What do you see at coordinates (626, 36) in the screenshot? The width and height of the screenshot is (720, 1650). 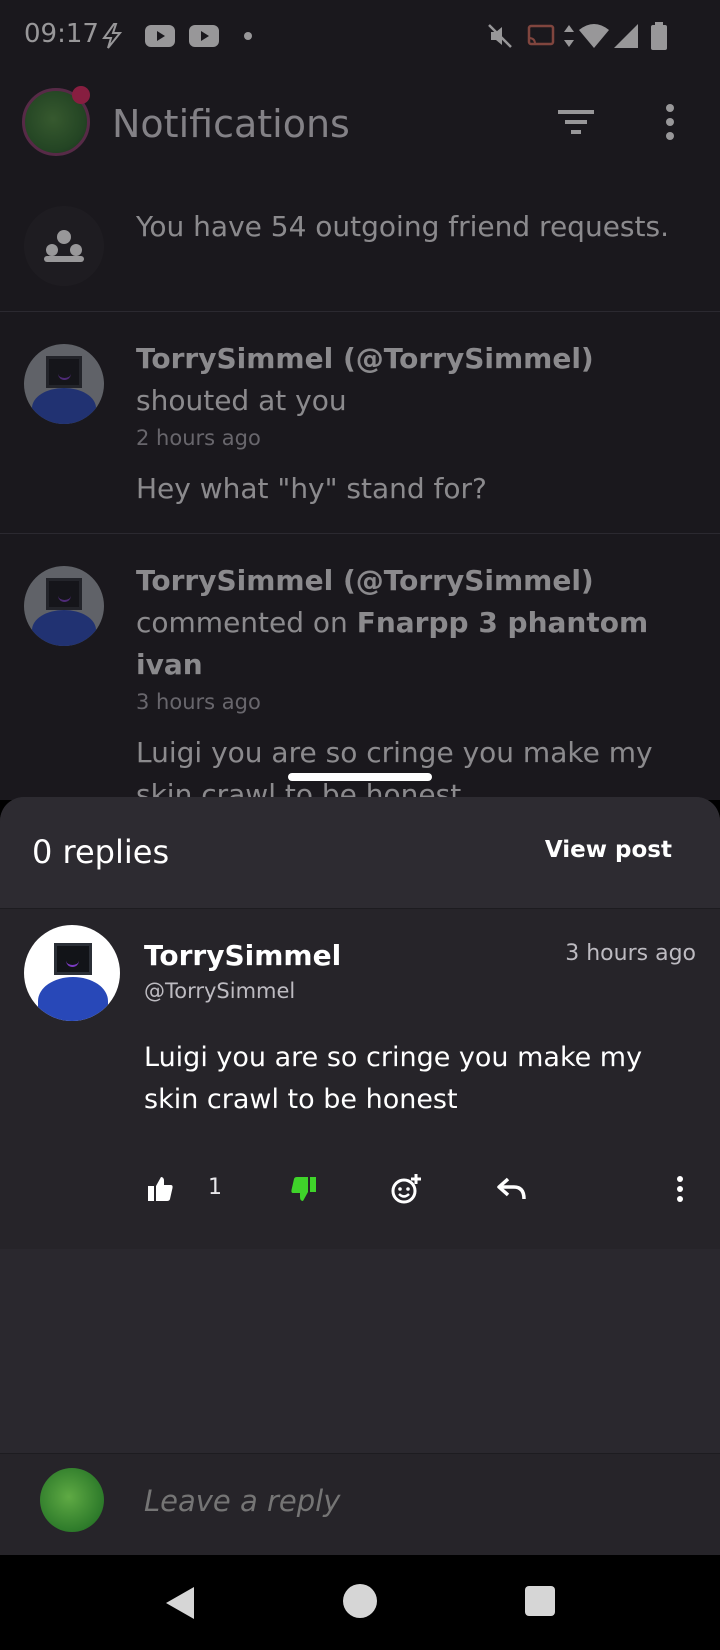 I see `signal-icon` at bounding box center [626, 36].